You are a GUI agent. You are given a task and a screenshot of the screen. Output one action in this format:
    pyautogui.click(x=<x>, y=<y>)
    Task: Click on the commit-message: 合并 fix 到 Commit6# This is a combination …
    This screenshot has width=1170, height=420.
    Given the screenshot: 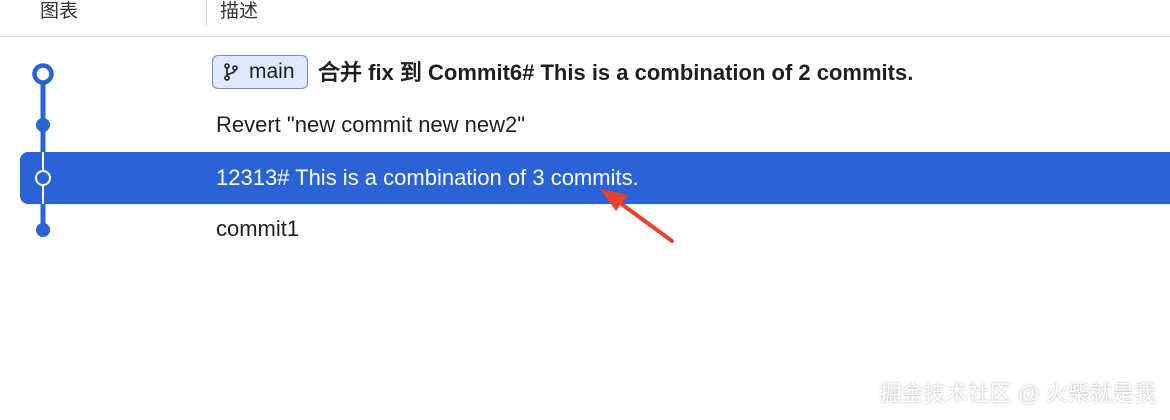 What is the action you would take?
    pyautogui.click(x=616, y=72)
    